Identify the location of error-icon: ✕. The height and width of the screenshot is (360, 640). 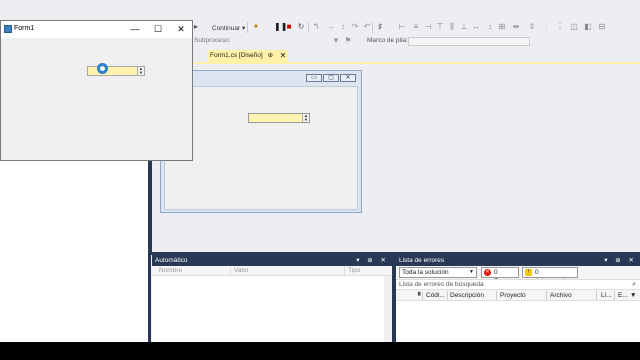
(487, 272).